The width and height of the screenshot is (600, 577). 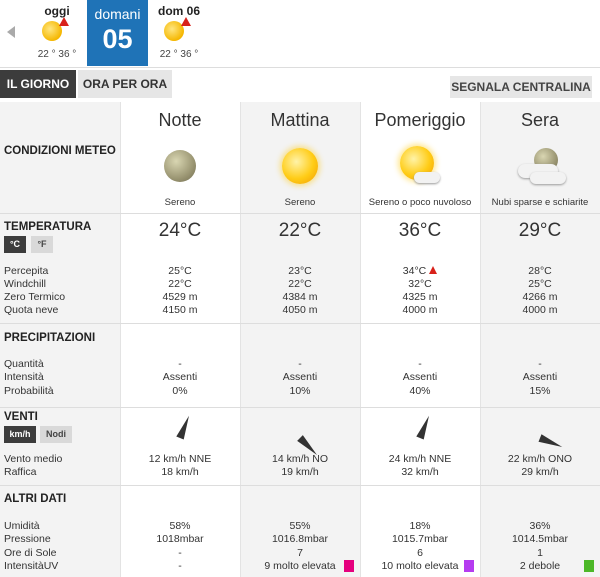 I want to click on perceived-value-text: 28°C, so click(x=540, y=271).